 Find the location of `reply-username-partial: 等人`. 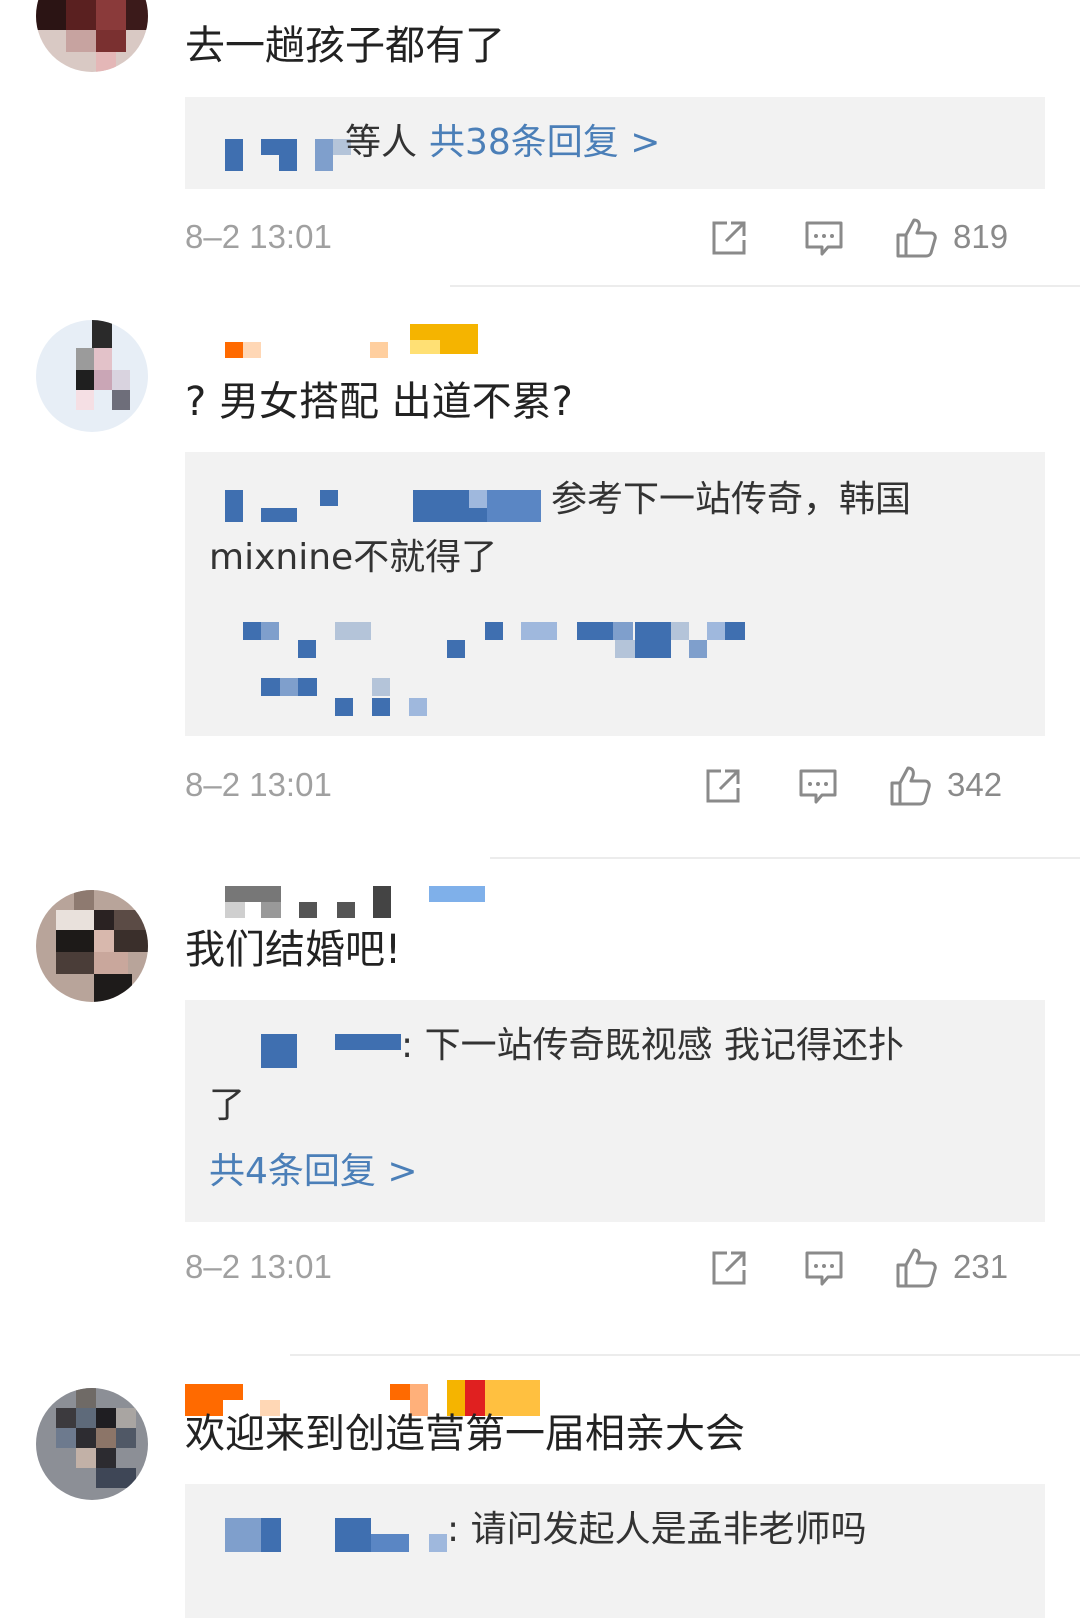

reply-username-partial: 等人 is located at coordinates (381, 142).